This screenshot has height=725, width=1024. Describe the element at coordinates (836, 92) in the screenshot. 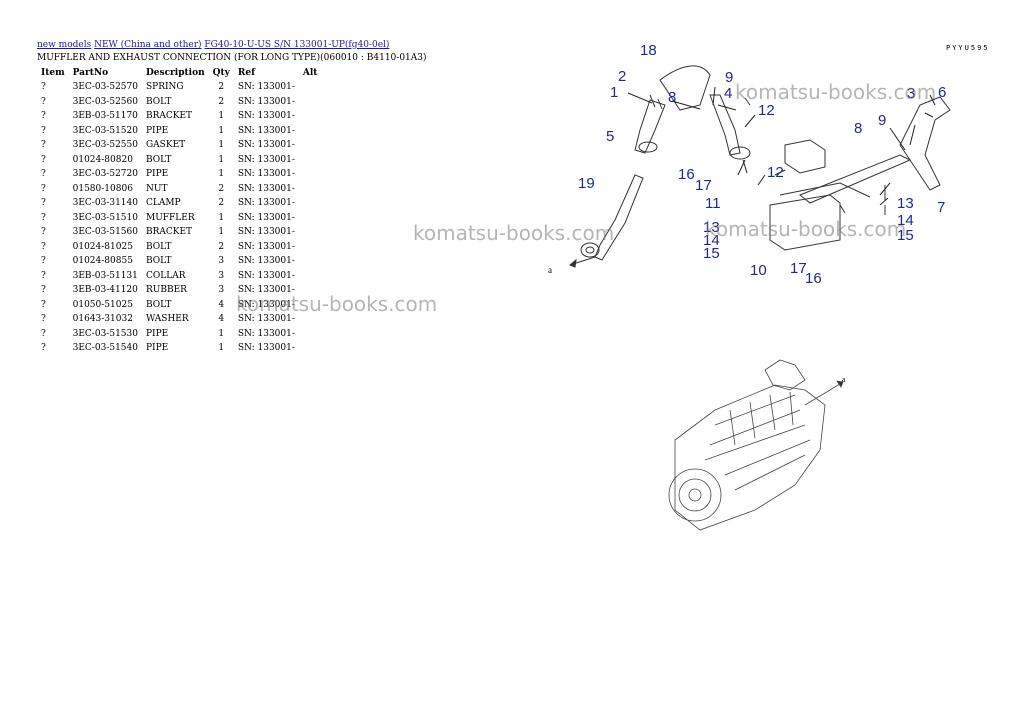

I see `watermark: komatsu-books.com` at that location.